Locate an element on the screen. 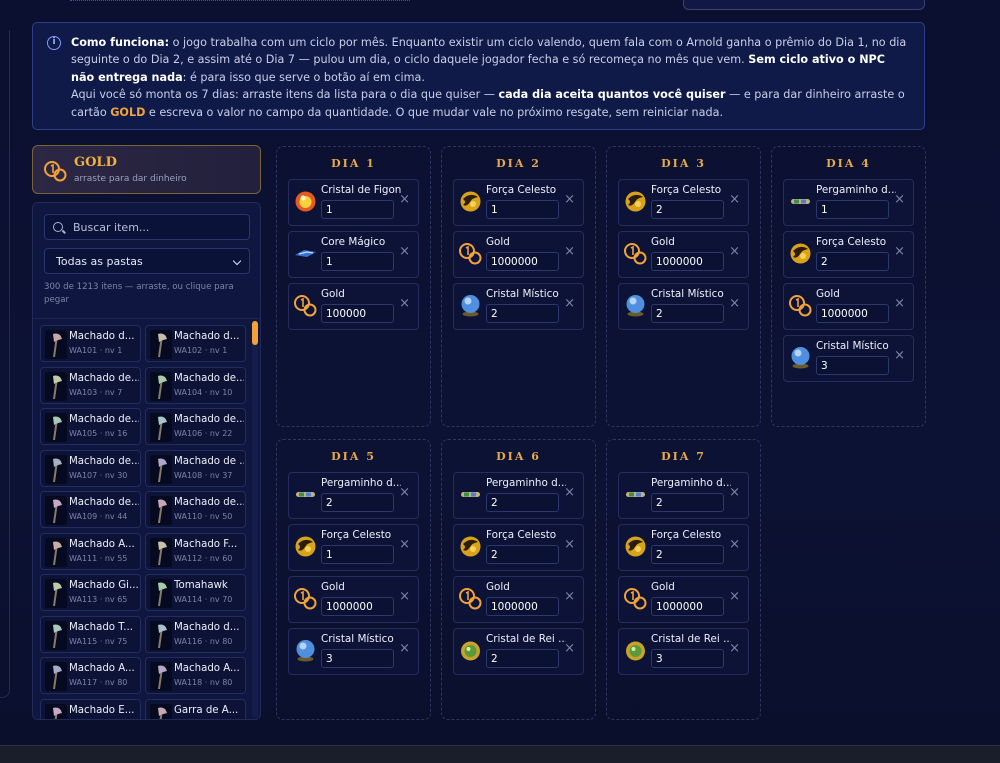 The image size is (1000, 763). item-card: Machado de... WA105 · nv 16 is located at coordinates (90, 426).